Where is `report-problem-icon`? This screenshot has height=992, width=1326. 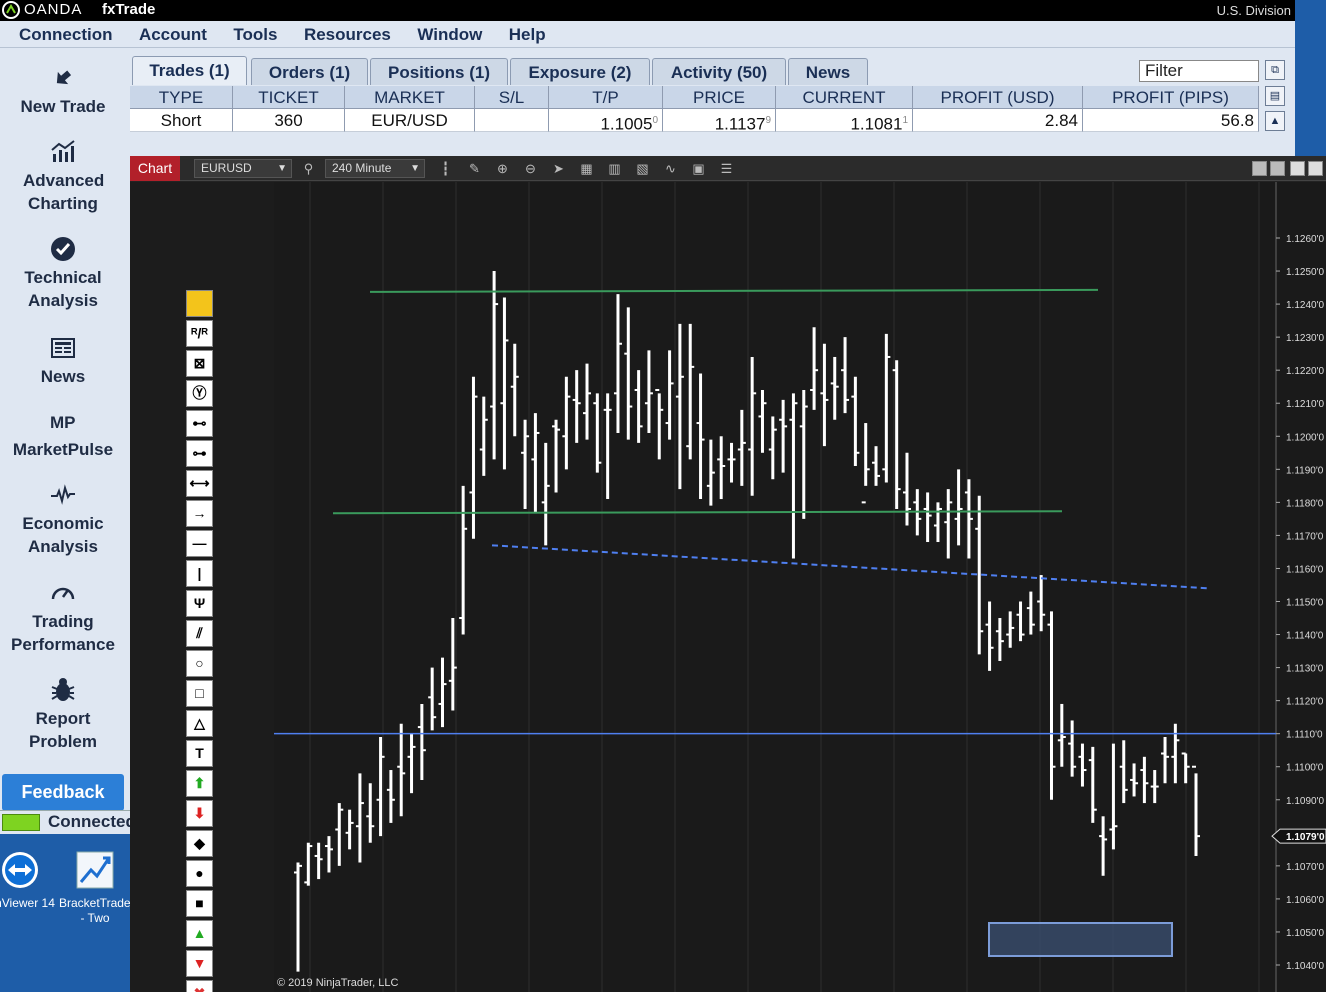
report-problem-icon is located at coordinates (63, 689).